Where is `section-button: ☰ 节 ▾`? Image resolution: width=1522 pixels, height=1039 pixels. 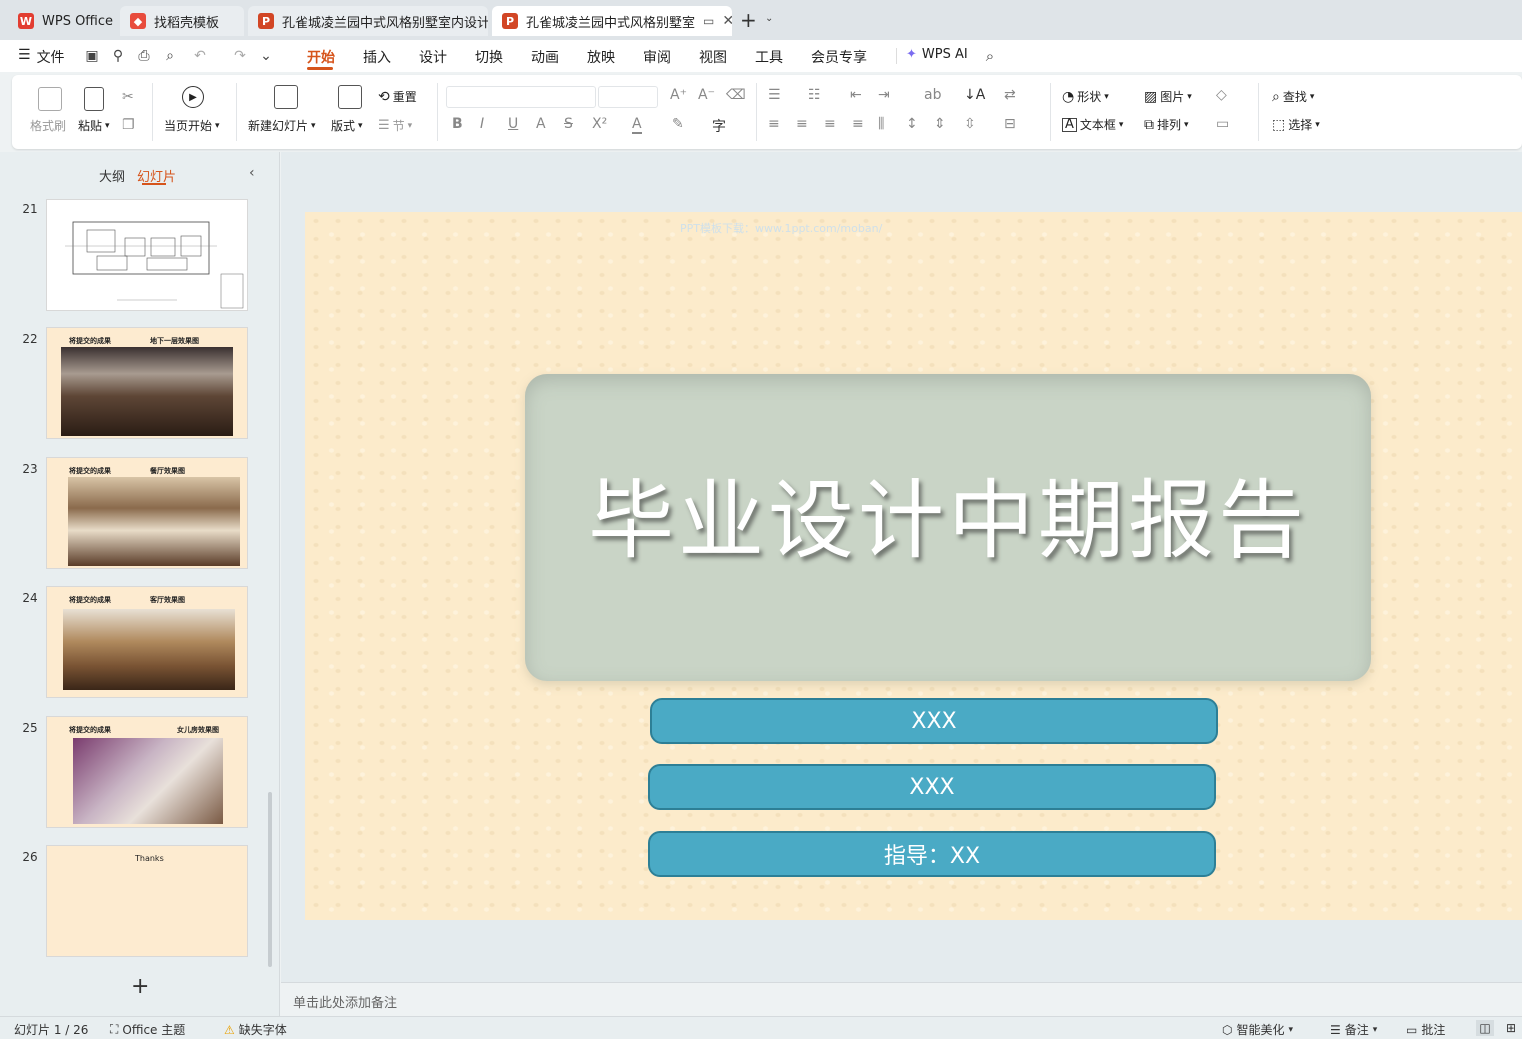 section-button: ☰ 节 ▾ is located at coordinates (395, 125).